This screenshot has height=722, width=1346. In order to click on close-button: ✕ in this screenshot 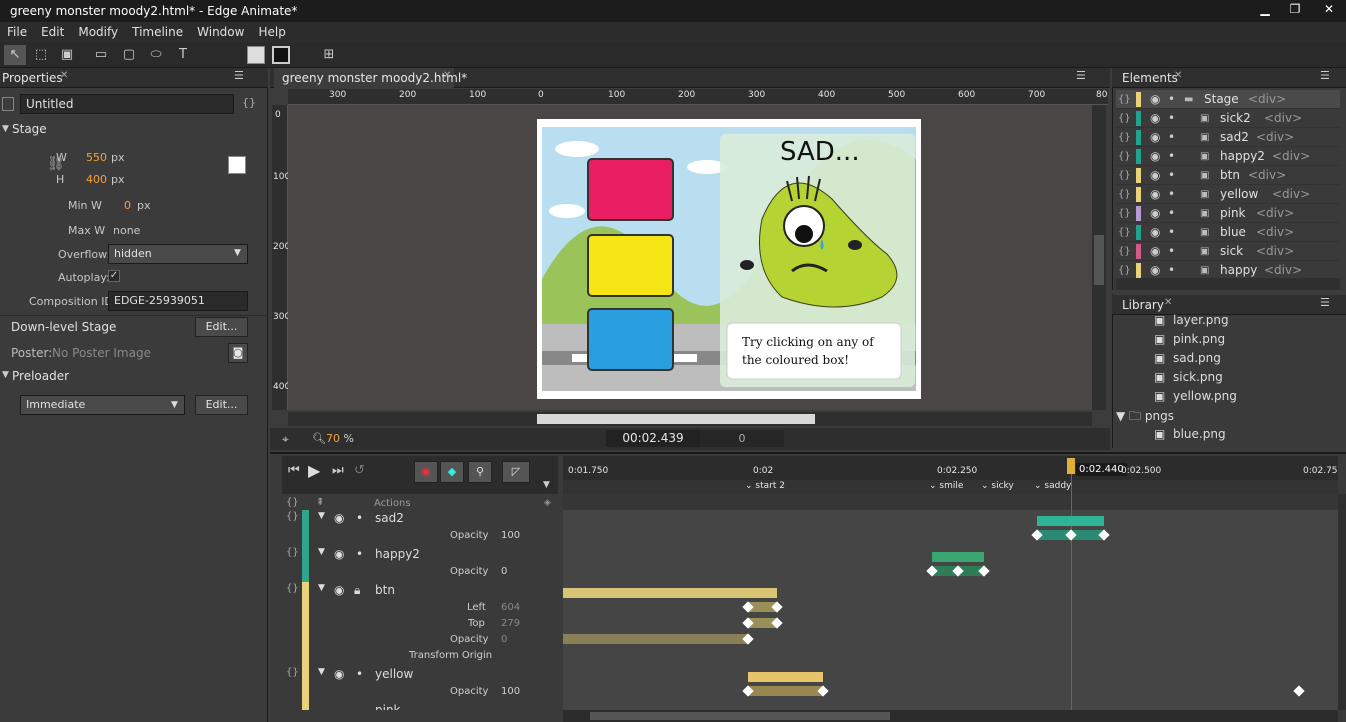, I will do `click(1329, 9)`.